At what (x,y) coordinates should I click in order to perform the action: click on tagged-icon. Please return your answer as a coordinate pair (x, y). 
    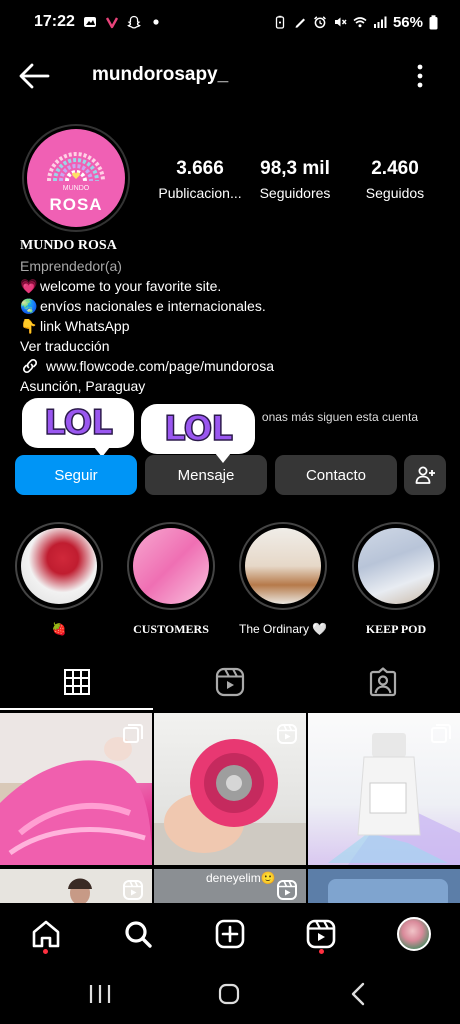
    Looking at the image, I should click on (383, 682).